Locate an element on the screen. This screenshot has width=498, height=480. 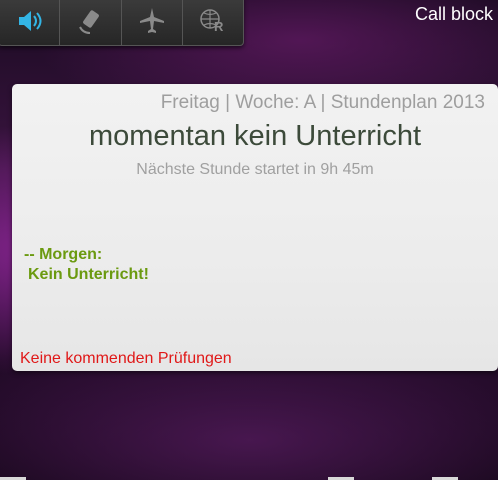
roaming-toggle: R is located at coordinates (213, 22).